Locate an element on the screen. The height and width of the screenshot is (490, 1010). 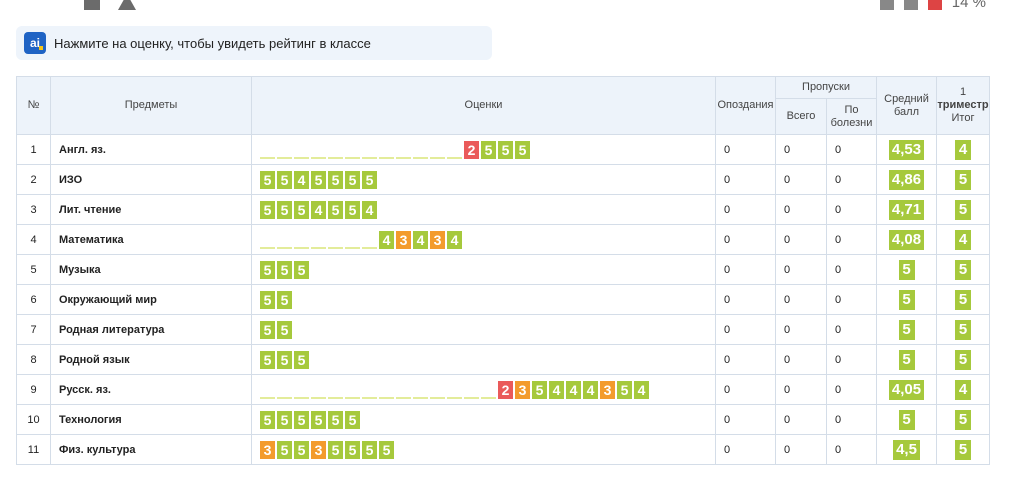
average-cell: 5 is located at coordinates (906, 329).